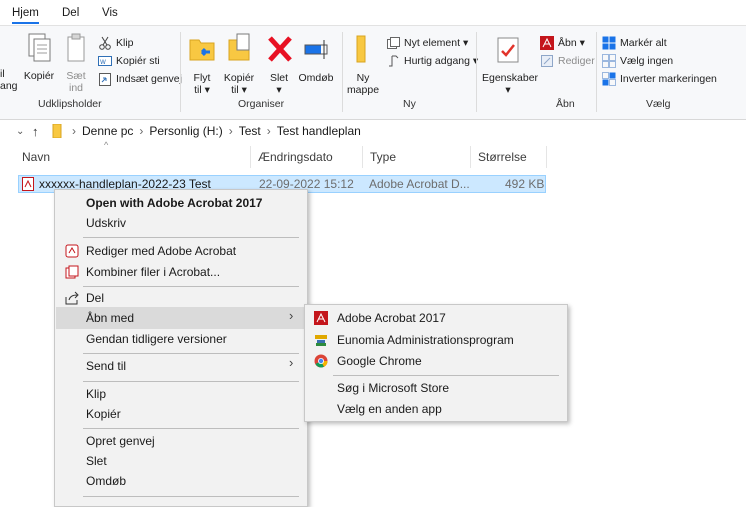 This screenshot has width=746, height=507. I want to click on select-all-label: Markér alt, so click(643, 43).